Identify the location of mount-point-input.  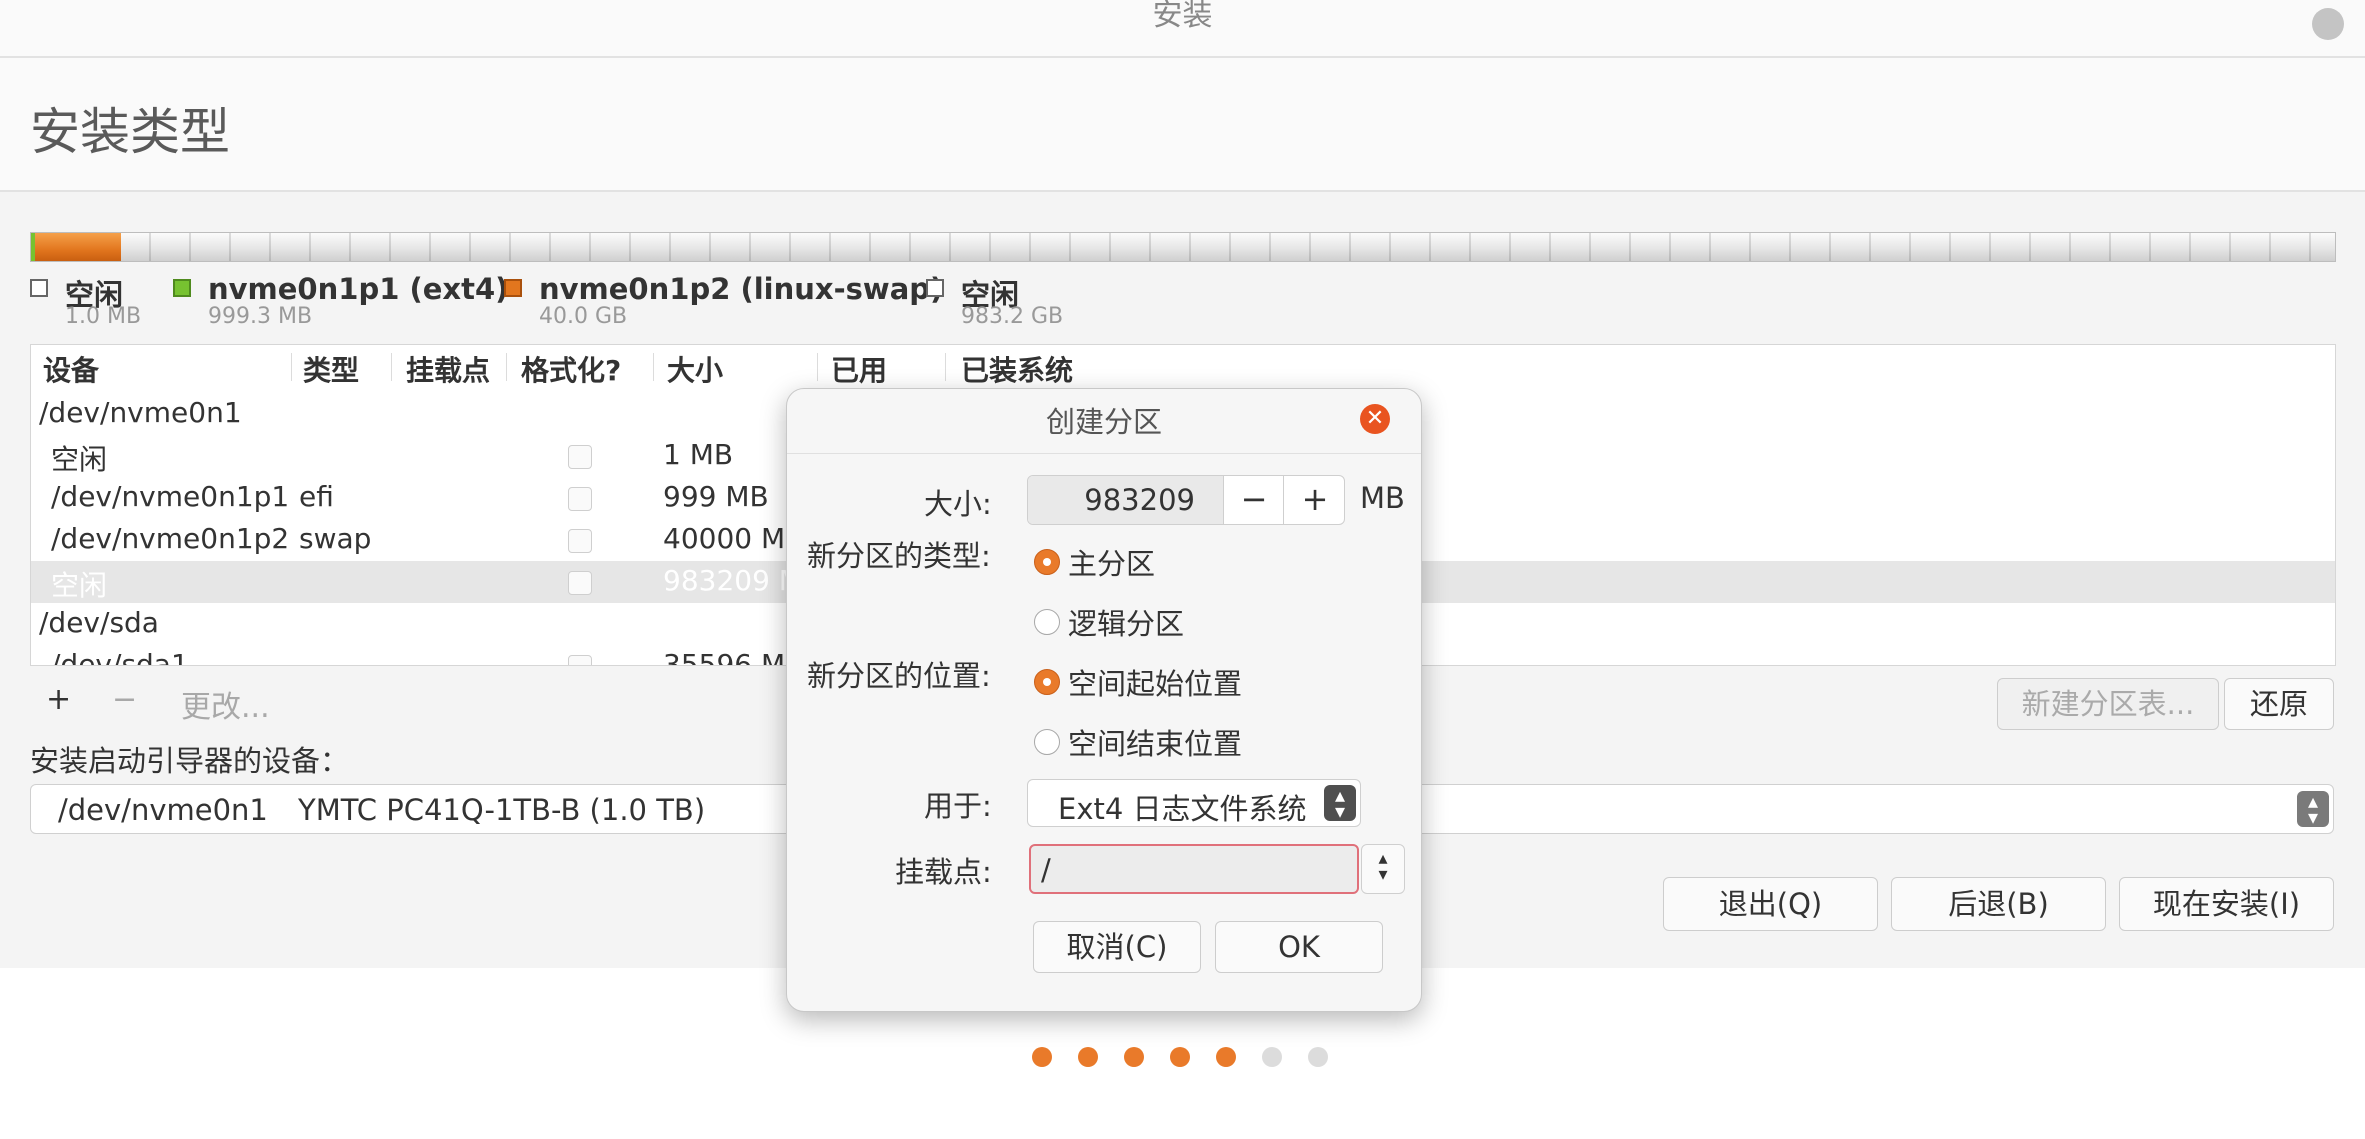
(1191, 870).